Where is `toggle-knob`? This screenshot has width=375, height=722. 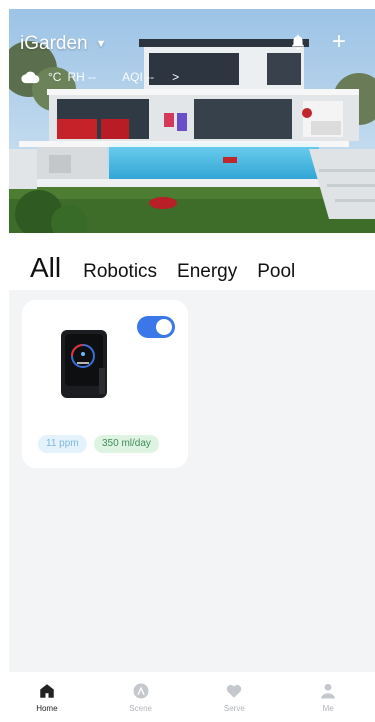
toggle-knob is located at coordinates (164, 327).